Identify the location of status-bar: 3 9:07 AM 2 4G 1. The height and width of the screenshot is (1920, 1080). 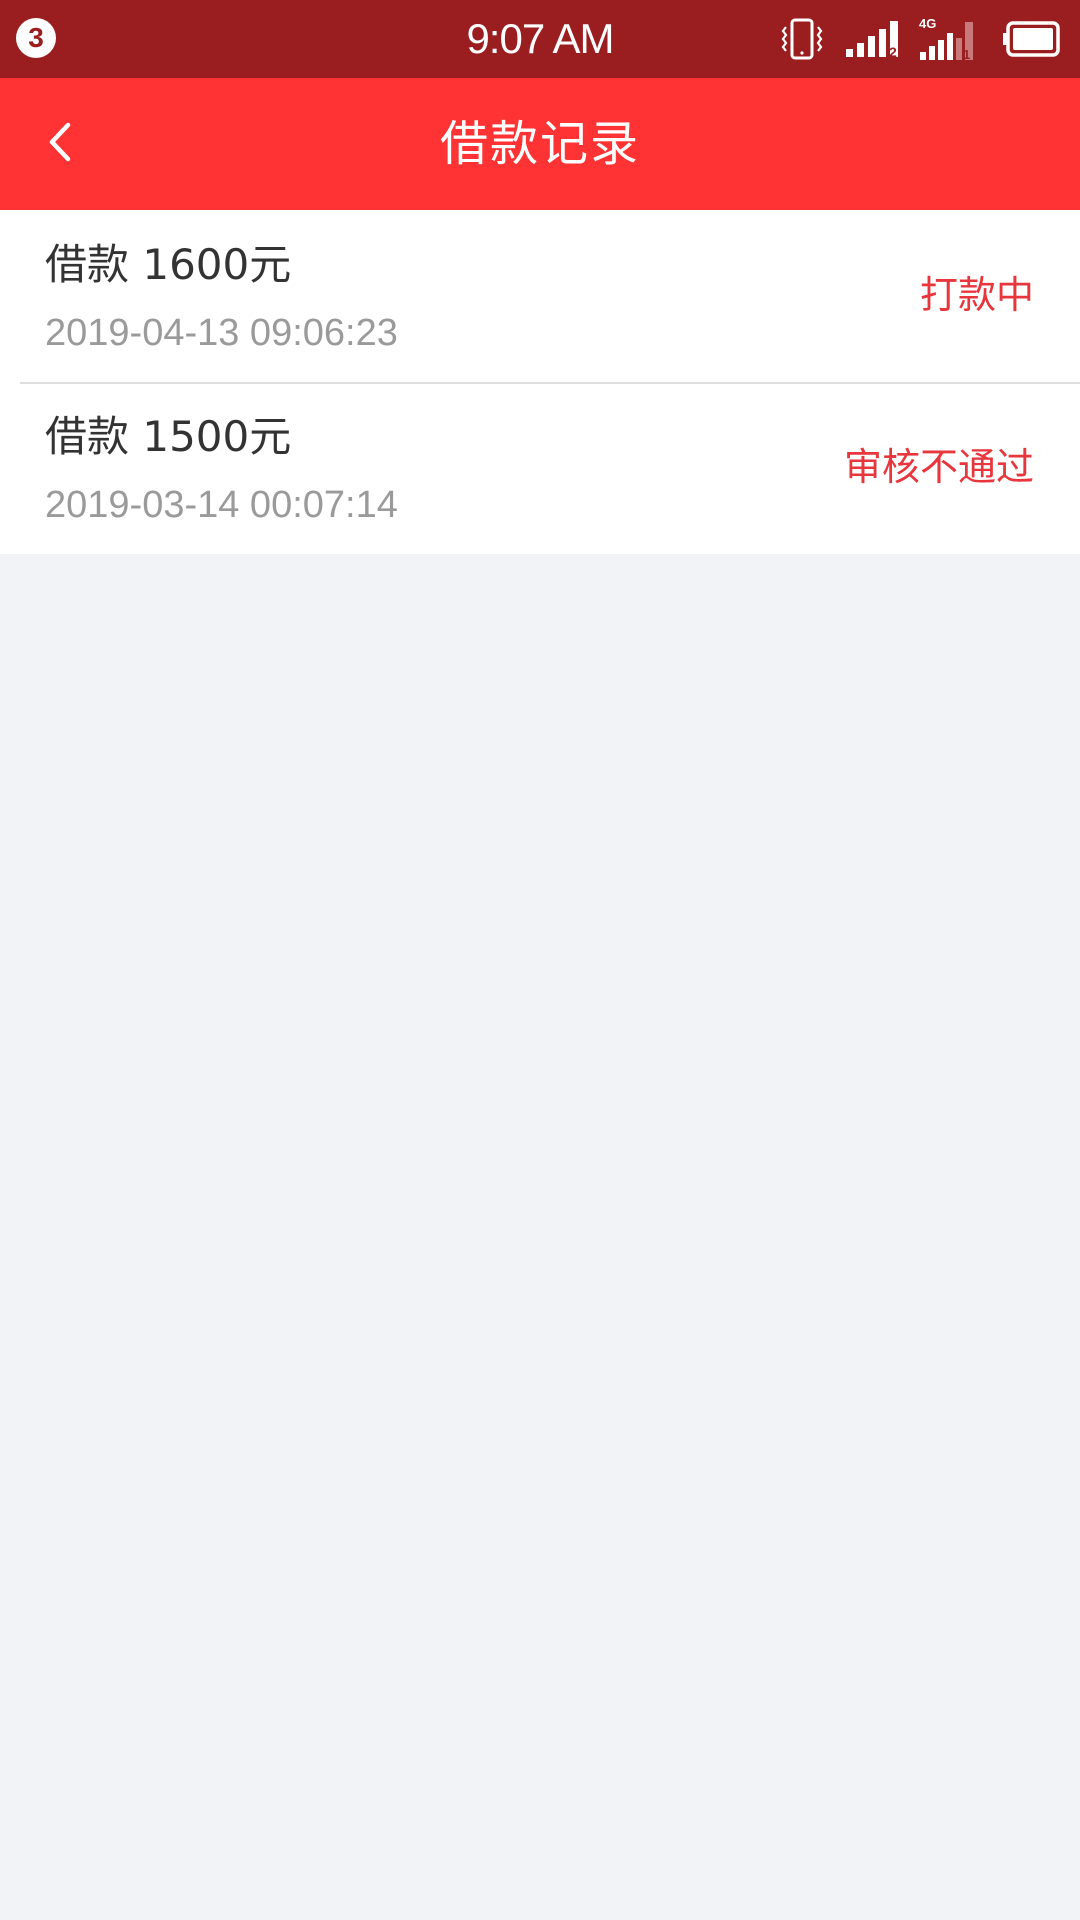
(540, 39).